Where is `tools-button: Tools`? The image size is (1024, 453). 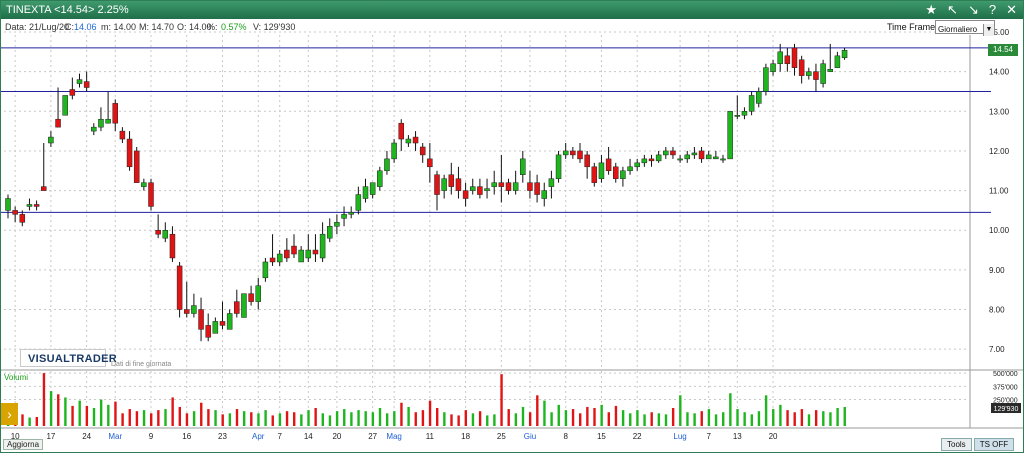 tools-button: Tools is located at coordinates (956, 444).